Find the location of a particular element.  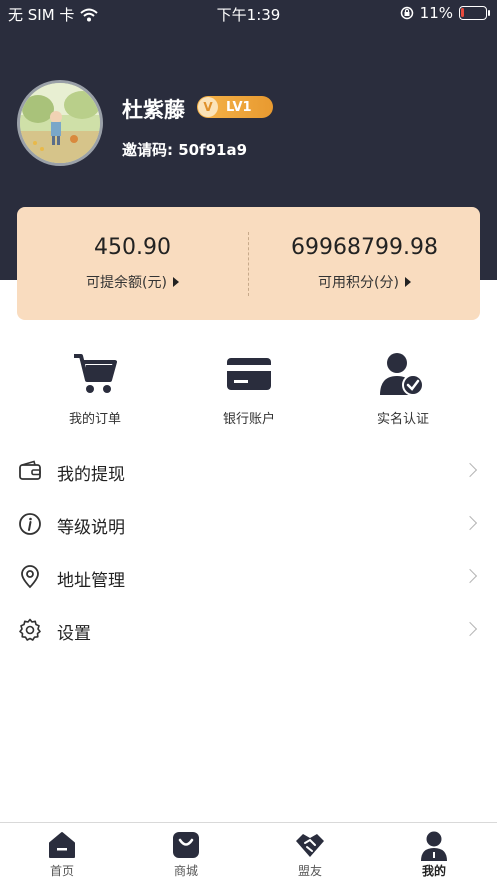

wallet-icon is located at coordinates (30, 470).